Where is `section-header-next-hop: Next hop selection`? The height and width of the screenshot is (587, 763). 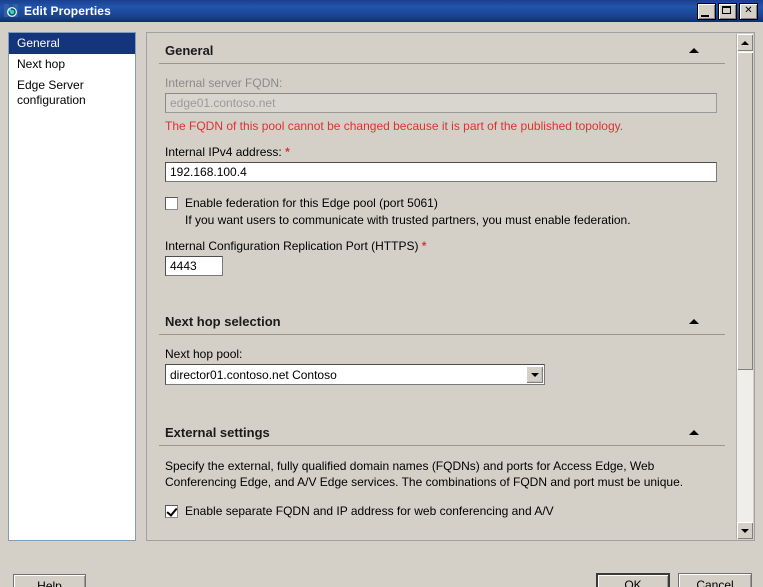
section-header-next-hop: Next hop selection is located at coordinates (442, 323).